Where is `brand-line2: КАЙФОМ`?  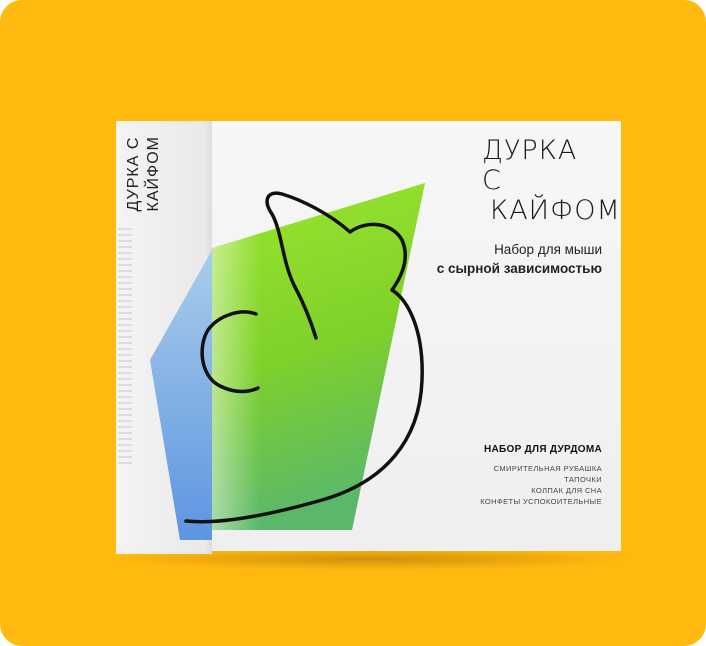
brand-line2: КАЙФОМ is located at coordinates (555, 210).